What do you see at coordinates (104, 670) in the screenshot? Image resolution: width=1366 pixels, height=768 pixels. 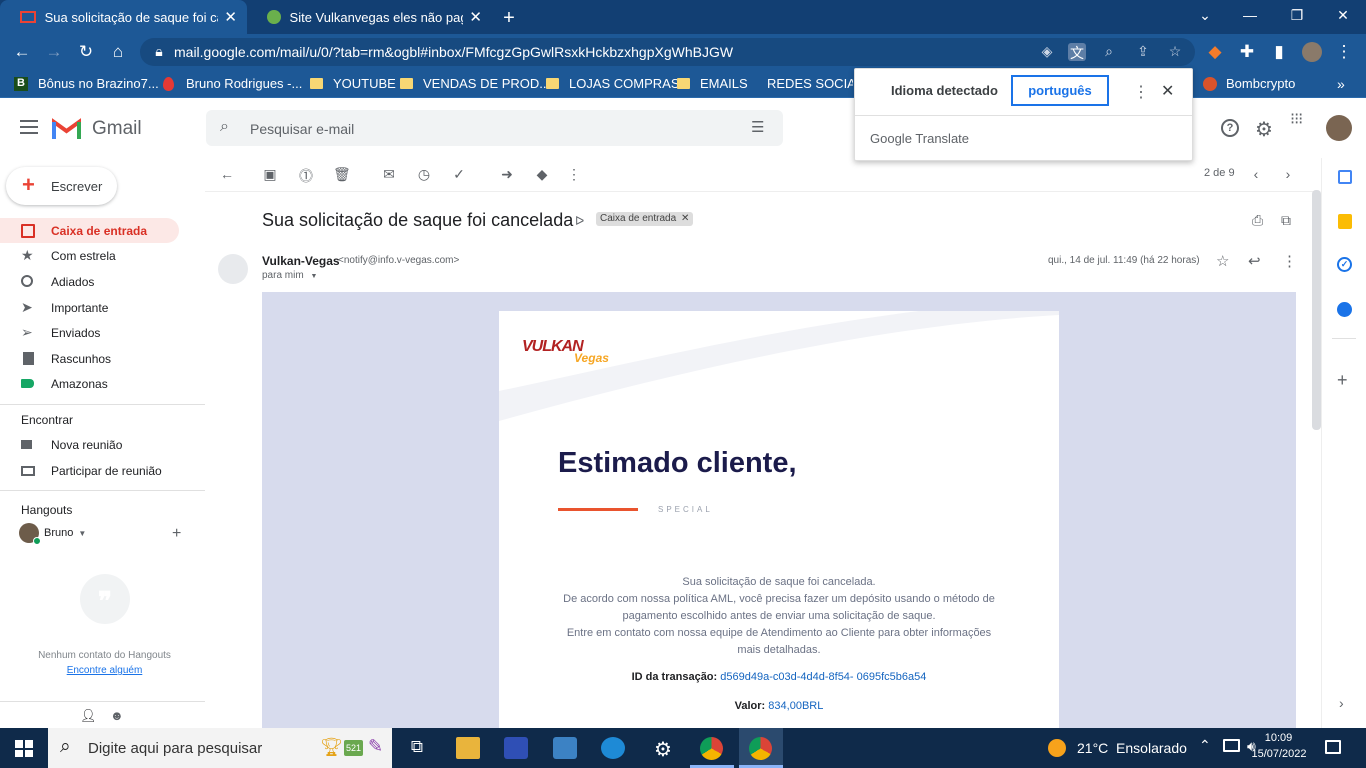 I see `find-someone-link: Encontre alguém` at bounding box center [104, 670].